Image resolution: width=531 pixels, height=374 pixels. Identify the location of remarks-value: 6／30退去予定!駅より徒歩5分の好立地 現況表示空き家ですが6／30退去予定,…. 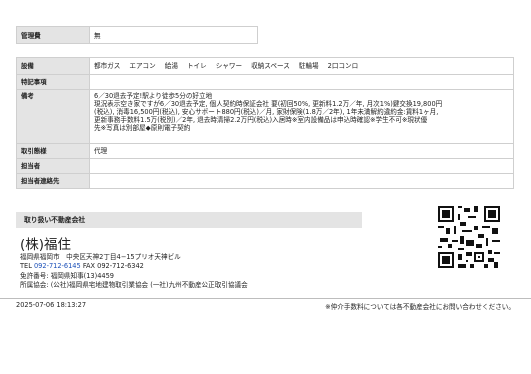
(301, 116).